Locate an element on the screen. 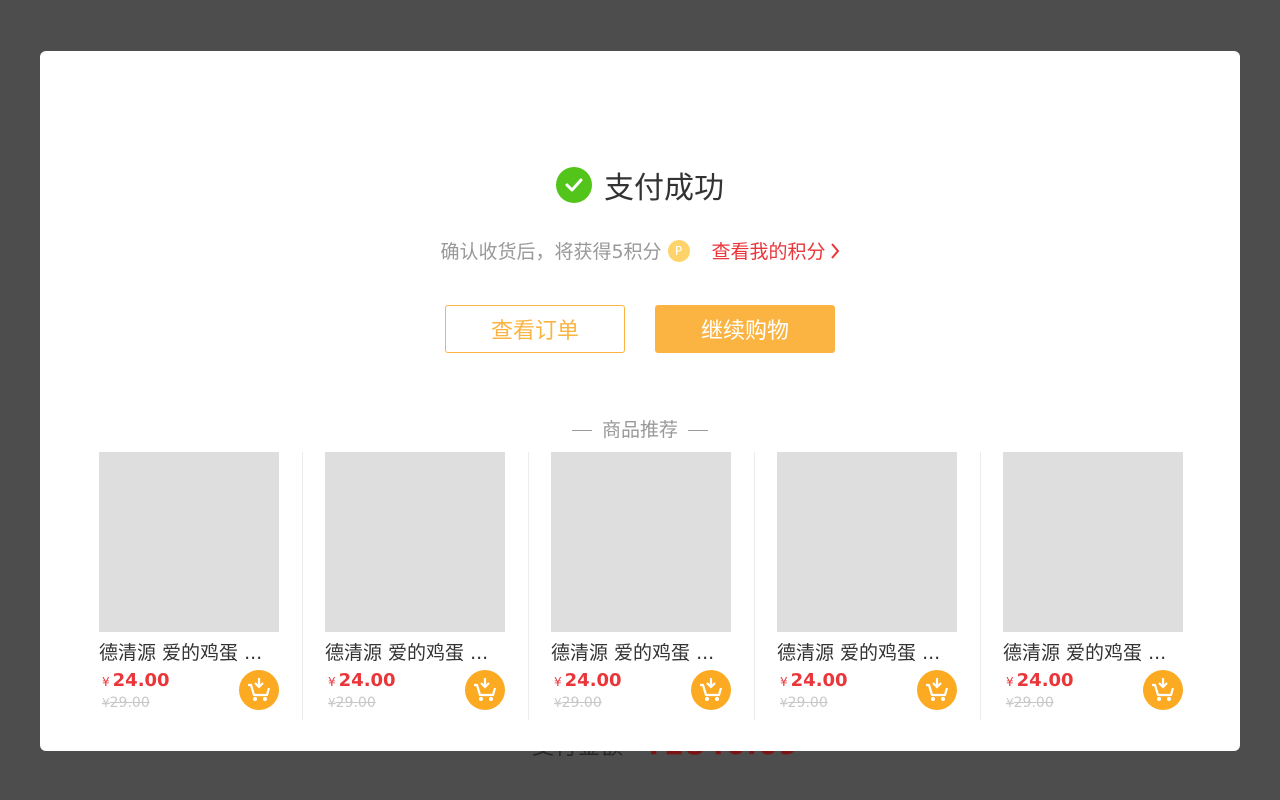 The width and height of the screenshot is (1280, 800). chevron-right-icon is located at coordinates (834, 250).